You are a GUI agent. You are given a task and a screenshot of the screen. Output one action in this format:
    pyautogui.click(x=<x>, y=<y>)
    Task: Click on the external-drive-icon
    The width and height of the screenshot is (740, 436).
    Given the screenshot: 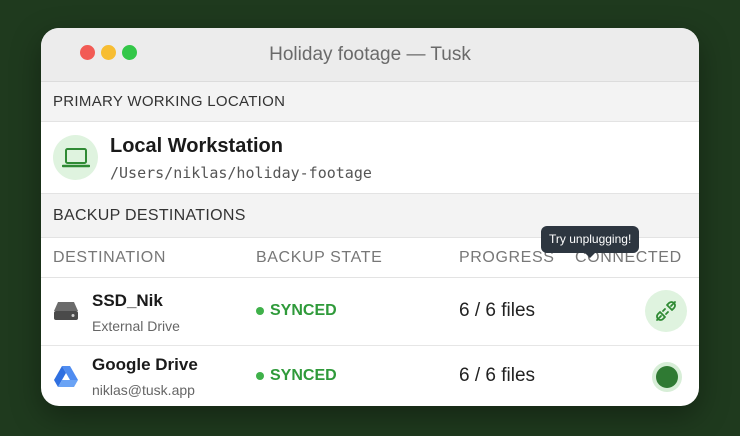 What is the action you would take?
    pyautogui.click(x=66, y=313)
    